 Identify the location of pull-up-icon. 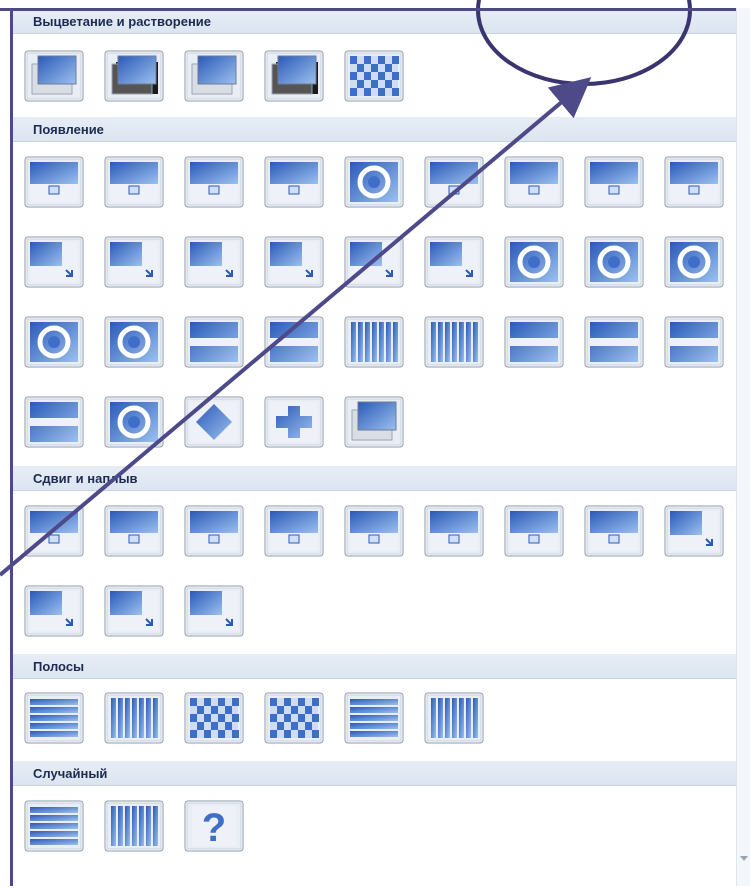
(614, 532).